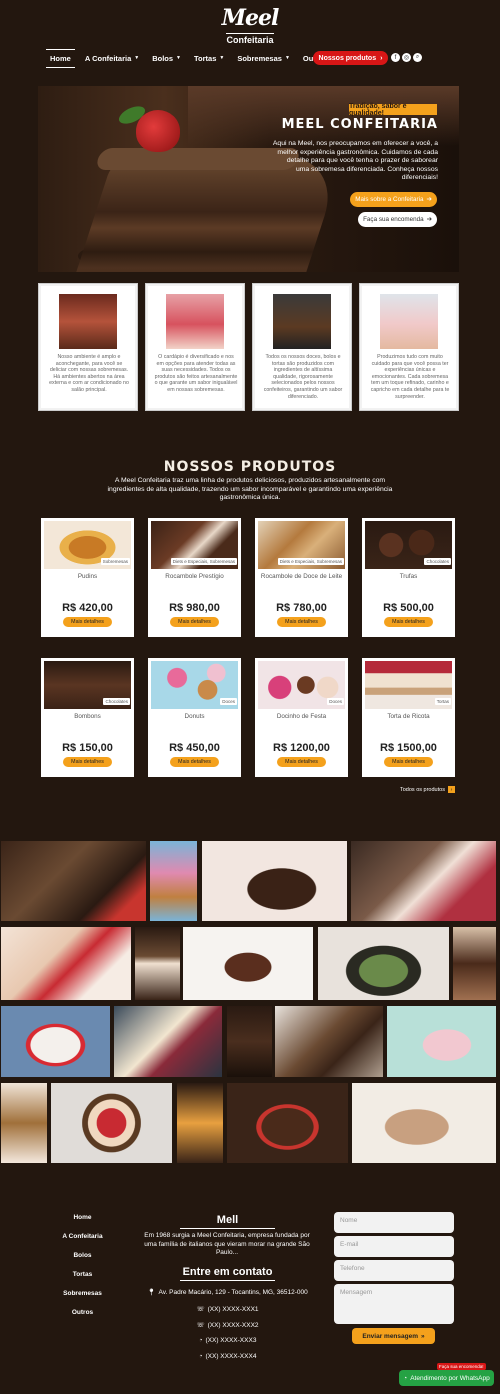 The width and height of the screenshot is (500, 1394). I want to click on brand-logo: Meel Confeitaria, so click(250, 27).